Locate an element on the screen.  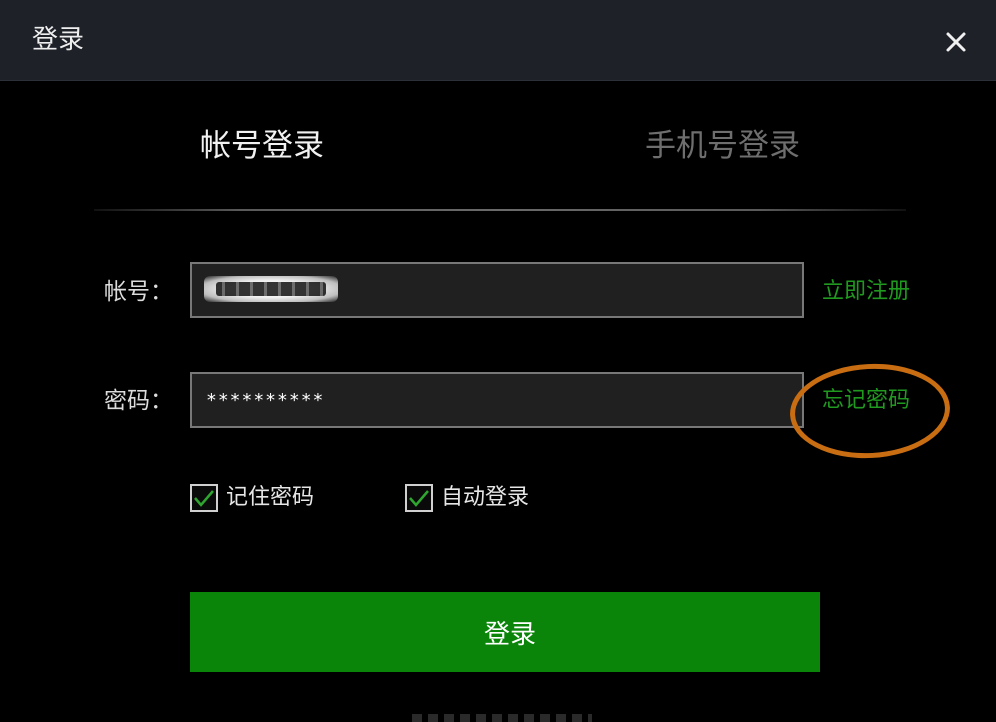
cropped-text-fragment is located at coordinates (502, 718).